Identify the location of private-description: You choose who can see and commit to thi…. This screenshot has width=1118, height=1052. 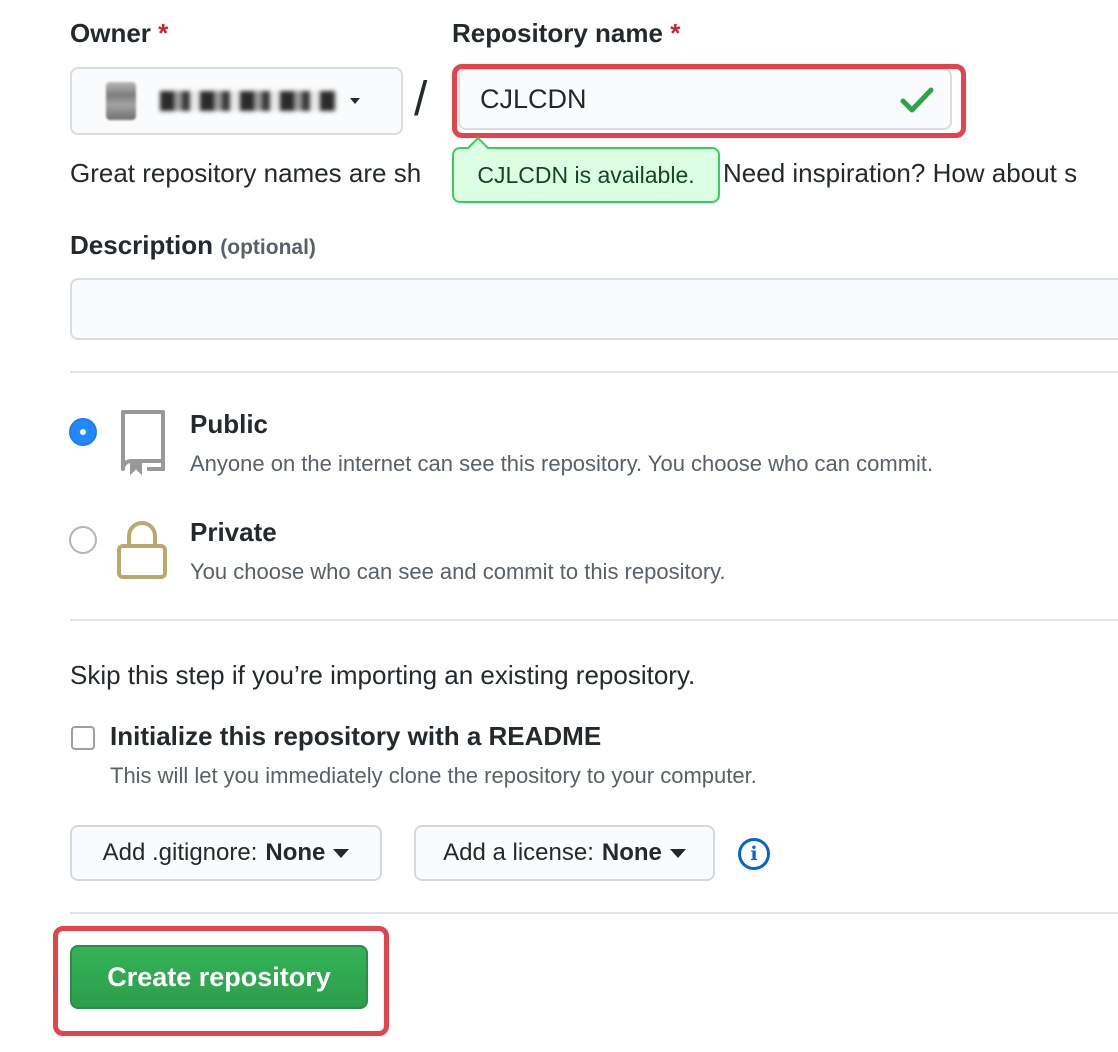
(458, 571).